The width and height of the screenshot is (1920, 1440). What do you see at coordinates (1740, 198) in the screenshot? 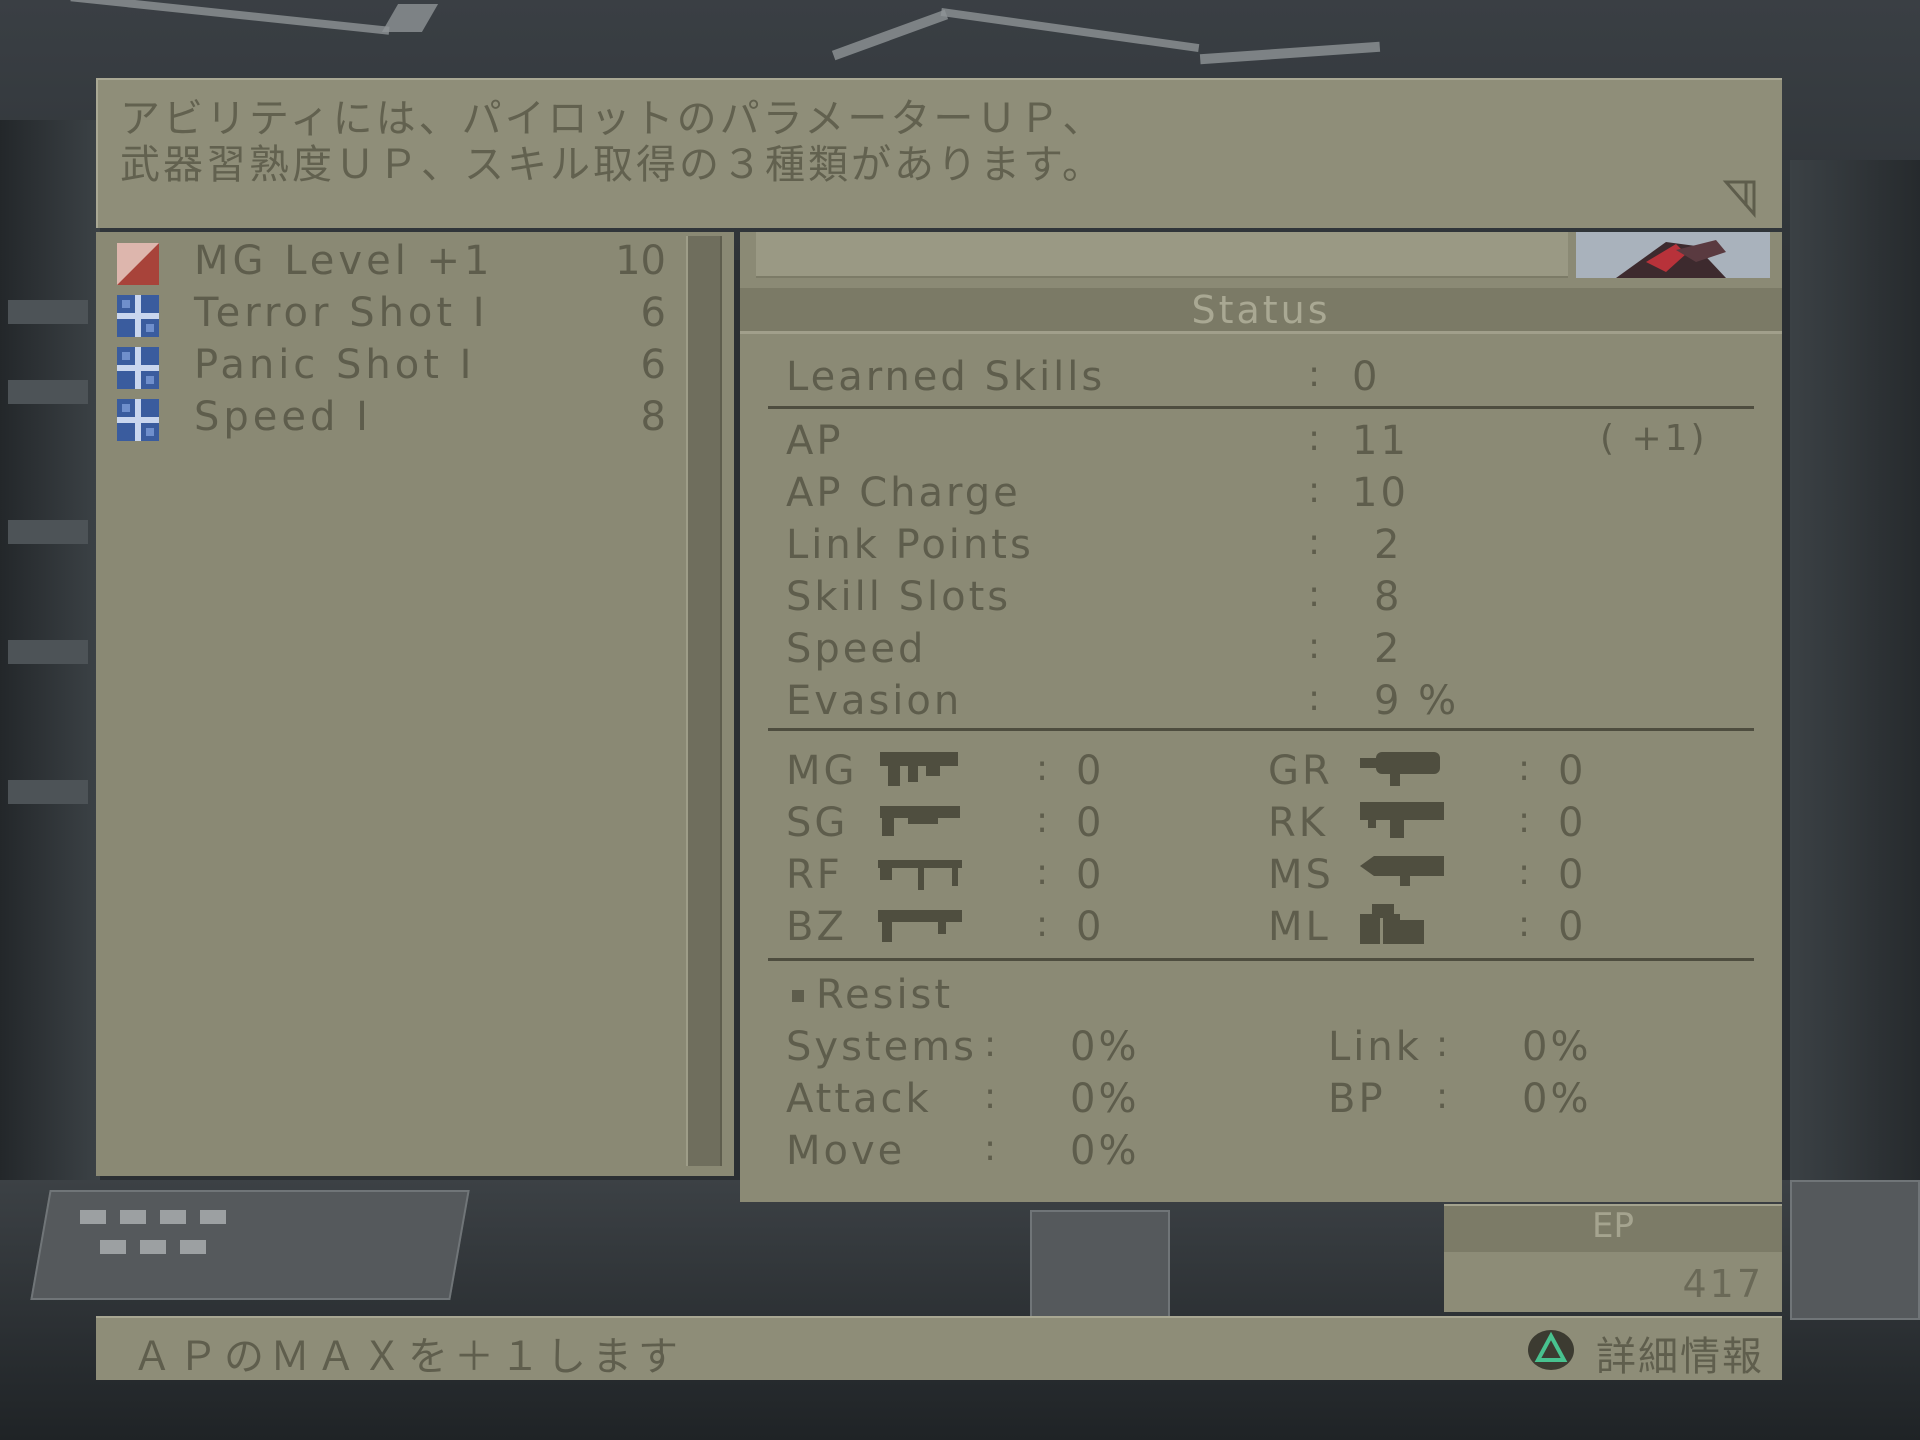
I see `message-advance-icon` at bounding box center [1740, 198].